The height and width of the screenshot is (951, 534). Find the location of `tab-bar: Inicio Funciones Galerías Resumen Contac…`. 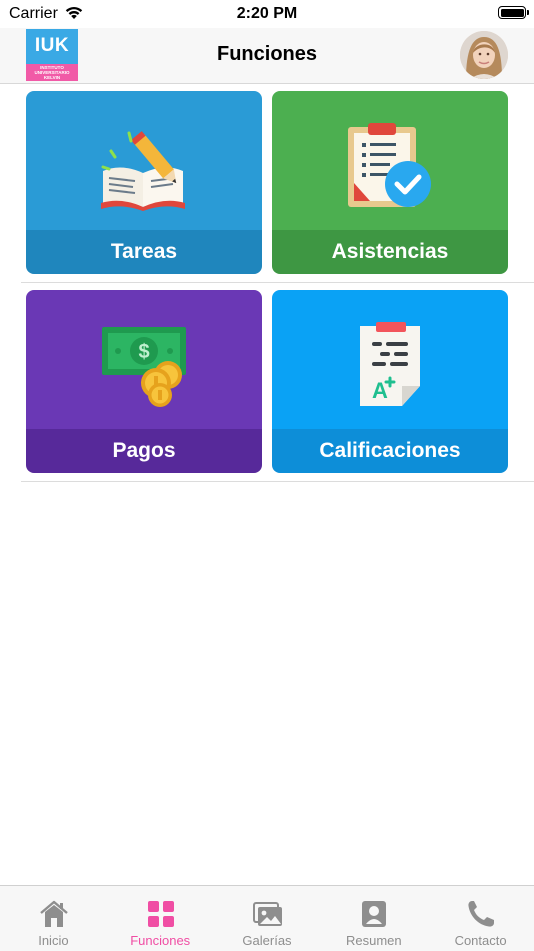

tab-bar: Inicio Funciones Galerías Resumen Contac… is located at coordinates (267, 918).